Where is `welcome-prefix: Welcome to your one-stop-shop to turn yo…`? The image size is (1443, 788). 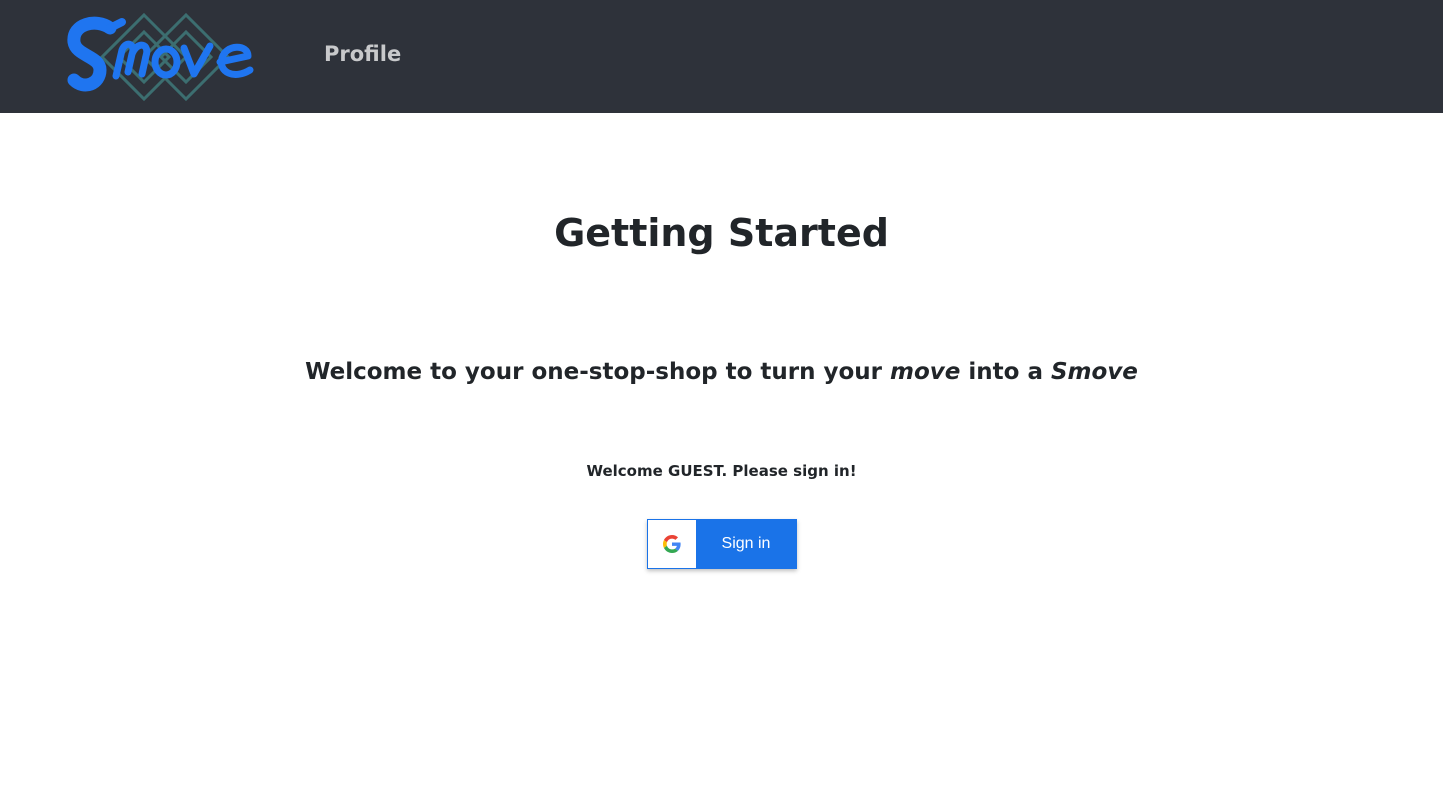 welcome-prefix: Welcome to your one-stop-shop to turn yo… is located at coordinates (598, 372).